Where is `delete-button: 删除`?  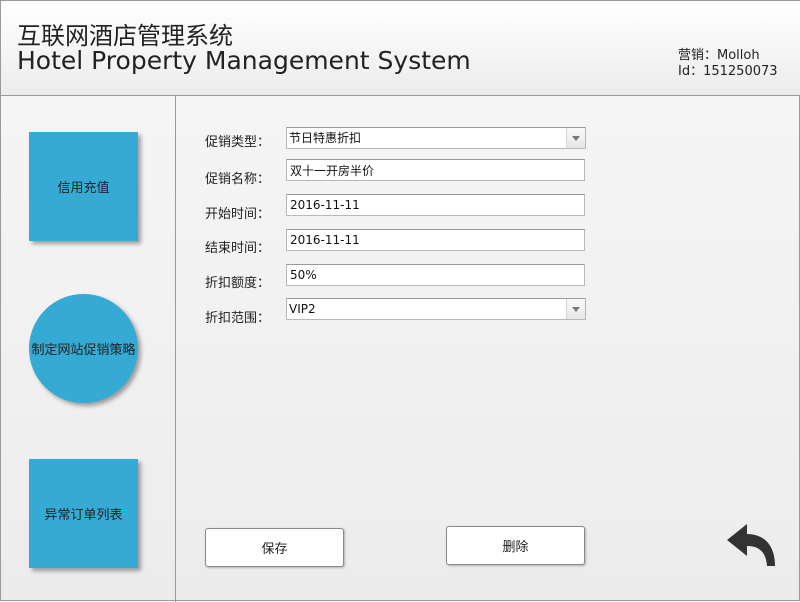 delete-button: 删除 is located at coordinates (515, 545).